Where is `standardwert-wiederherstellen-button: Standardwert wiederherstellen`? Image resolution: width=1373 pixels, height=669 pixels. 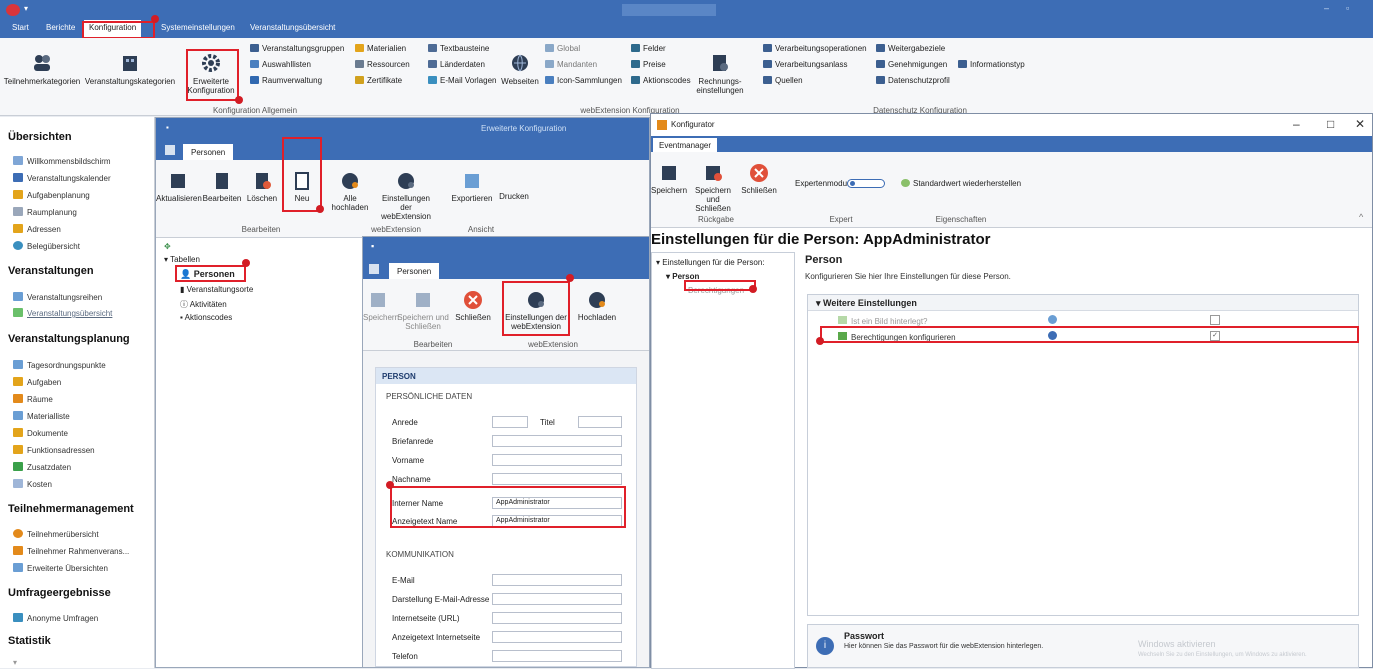
standardwert-wiederherstellen-button: Standardwert wiederherstellen is located at coordinates (961, 183).